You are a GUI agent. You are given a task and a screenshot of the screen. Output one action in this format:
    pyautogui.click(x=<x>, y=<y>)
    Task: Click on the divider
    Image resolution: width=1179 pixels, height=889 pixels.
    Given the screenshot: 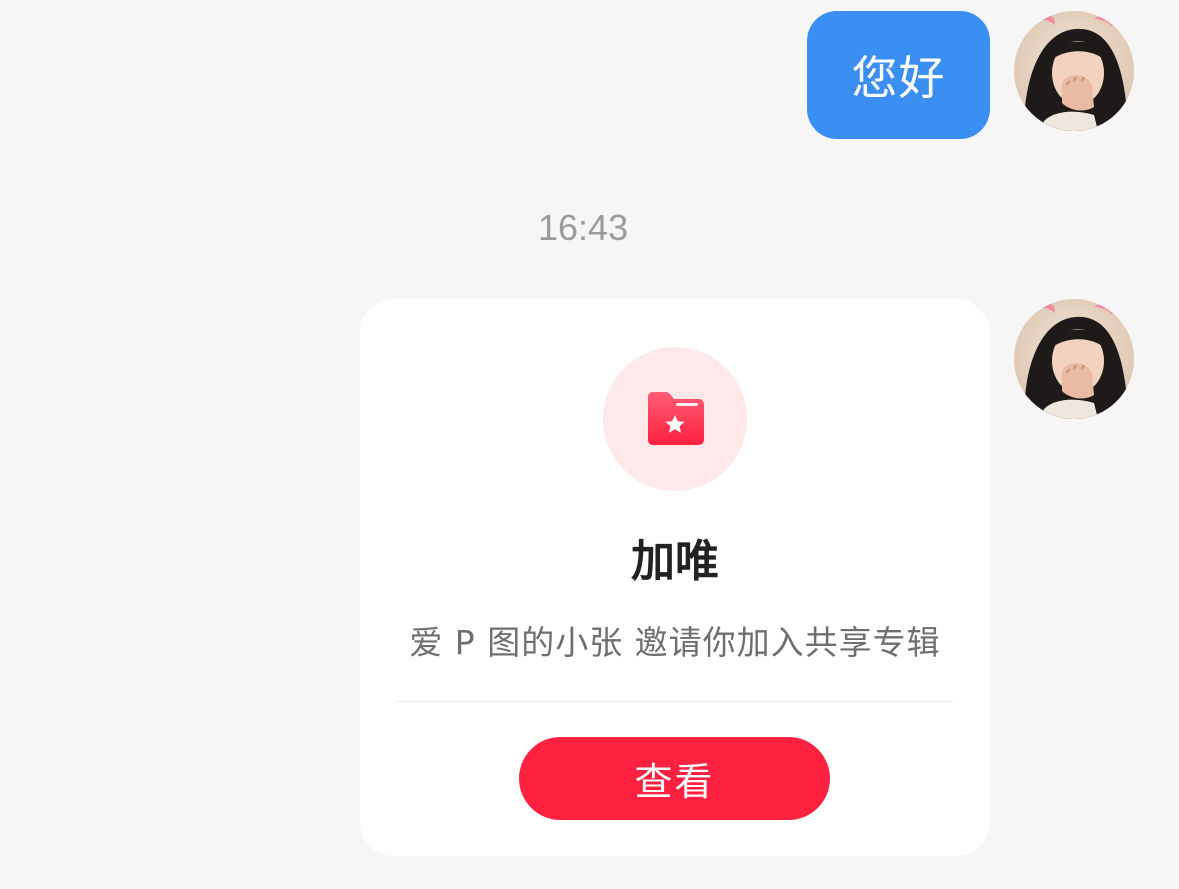 What is the action you would take?
    pyautogui.click(x=675, y=701)
    